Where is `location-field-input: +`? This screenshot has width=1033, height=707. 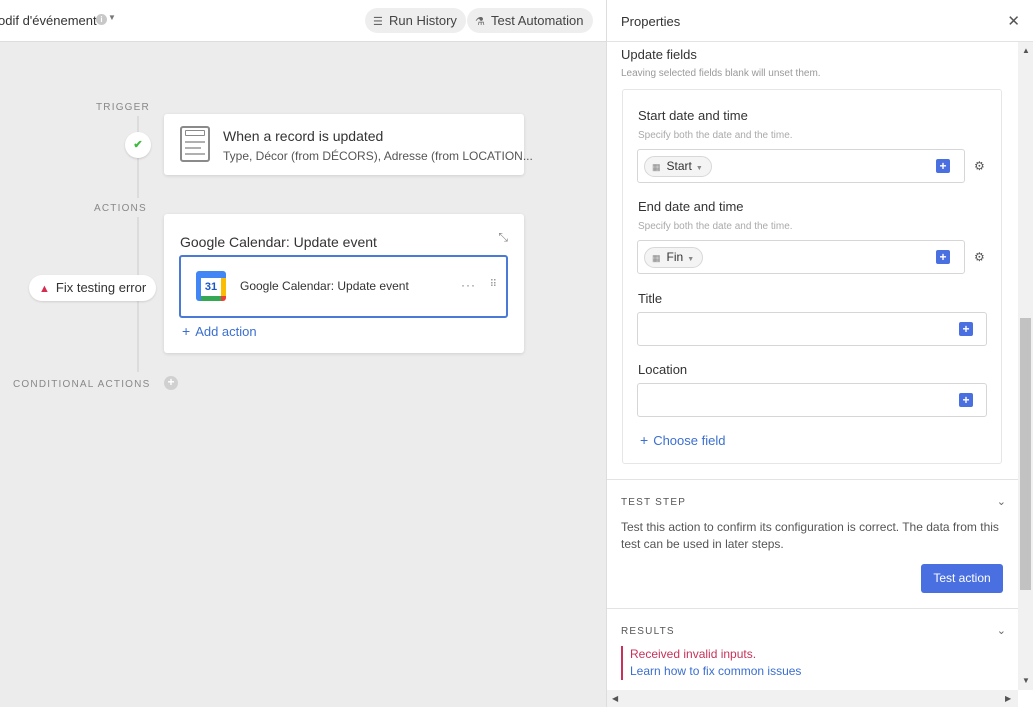
location-field-input: + is located at coordinates (812, 400).